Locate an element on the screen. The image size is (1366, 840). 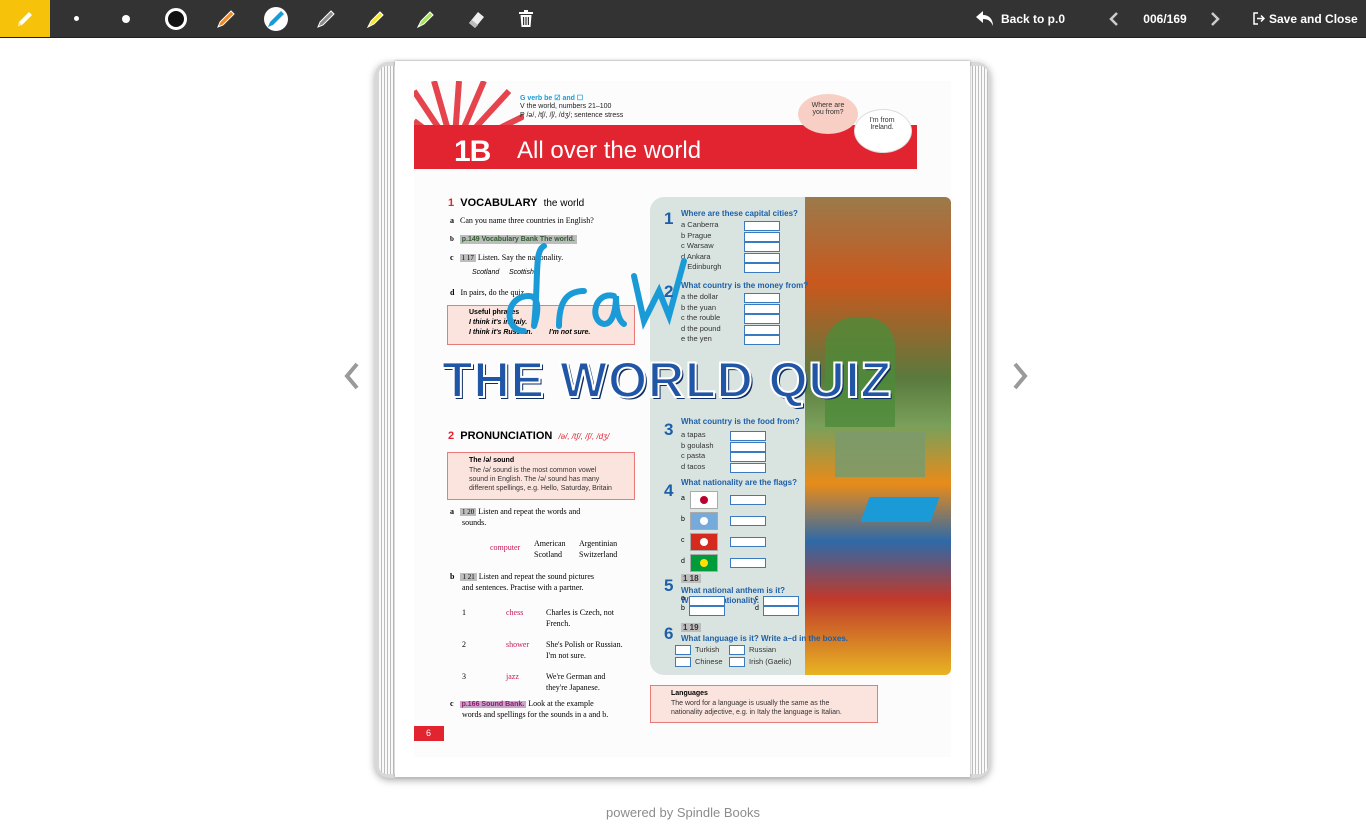
pron-c: c p.166 Sound Bank. Look at the example is located at coordinates (522, 703).